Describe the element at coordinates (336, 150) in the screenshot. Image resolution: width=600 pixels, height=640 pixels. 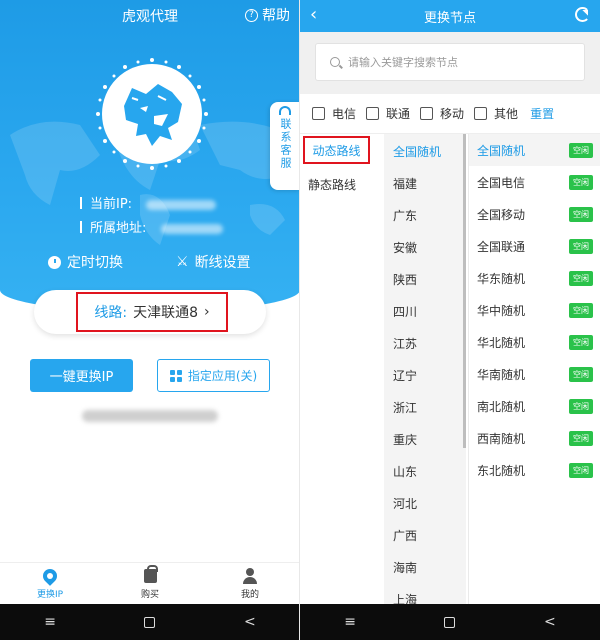
I see `route-type-dynamic: 动态路线` at that location.